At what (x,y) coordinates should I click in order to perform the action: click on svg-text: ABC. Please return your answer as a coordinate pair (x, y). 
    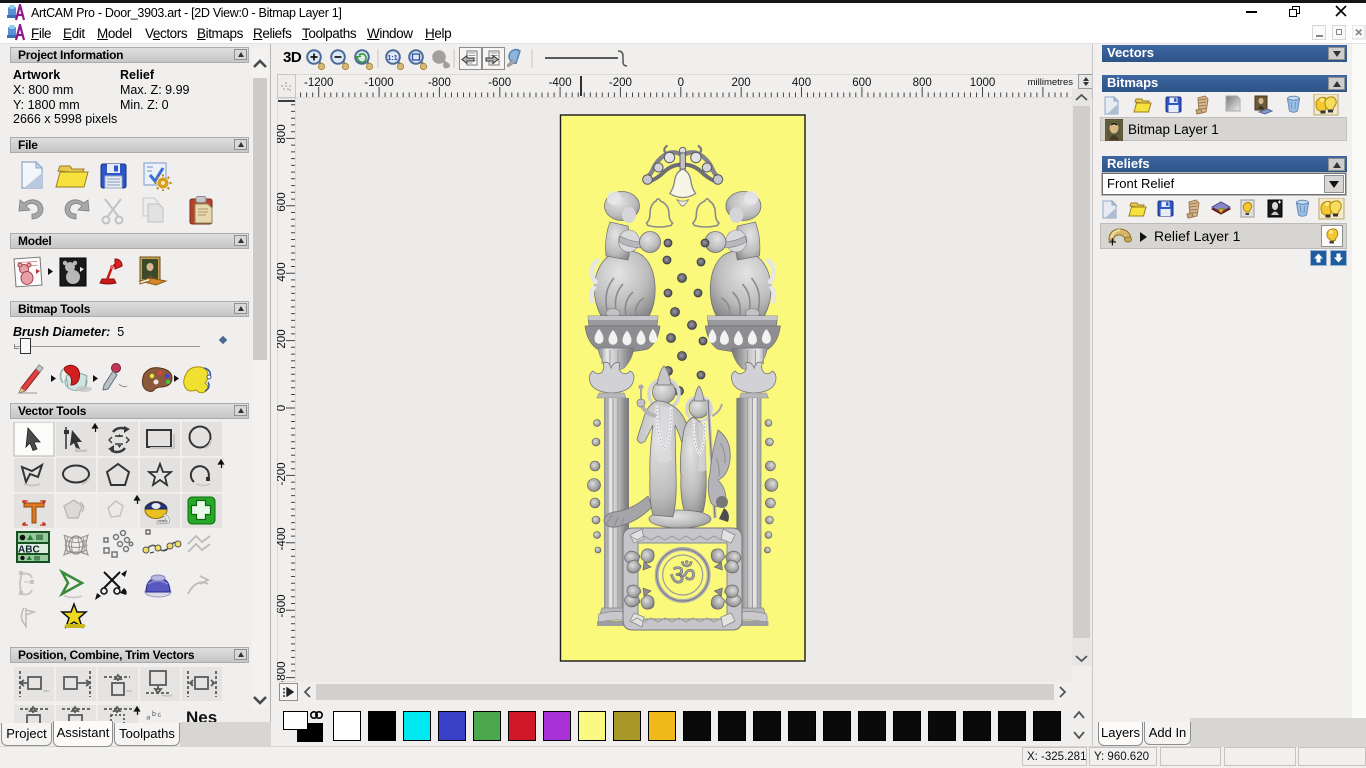
    Looking at the image, I should click on (29, 550).